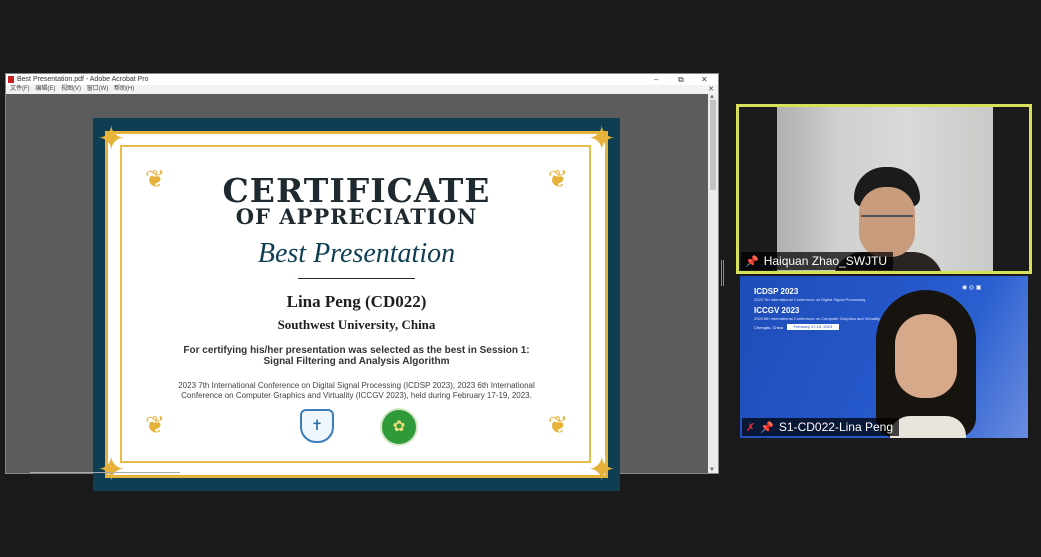  I want to click on menu-edit: 编辑(E), so click(45, 89).